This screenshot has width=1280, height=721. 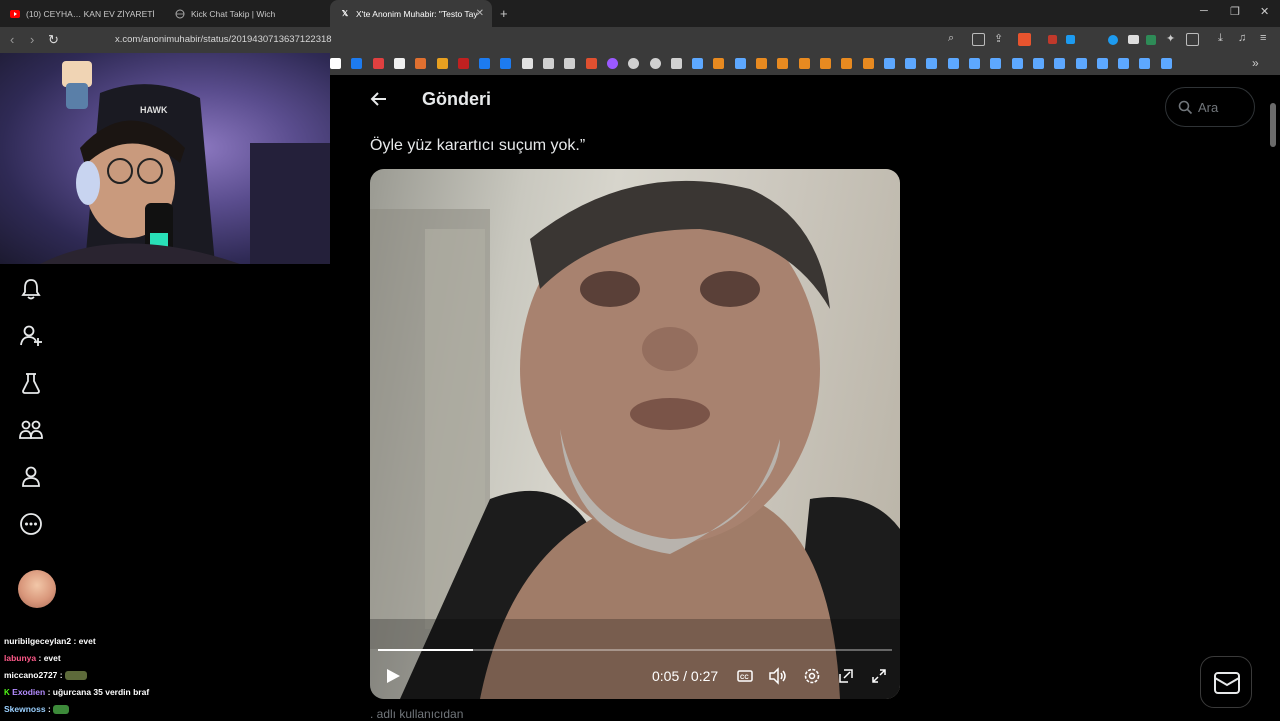 What do you see at coordinates (1192, 39) in the screenshot?
I see `sidebar-toggle-icon` at bounding box center [1192, 39].